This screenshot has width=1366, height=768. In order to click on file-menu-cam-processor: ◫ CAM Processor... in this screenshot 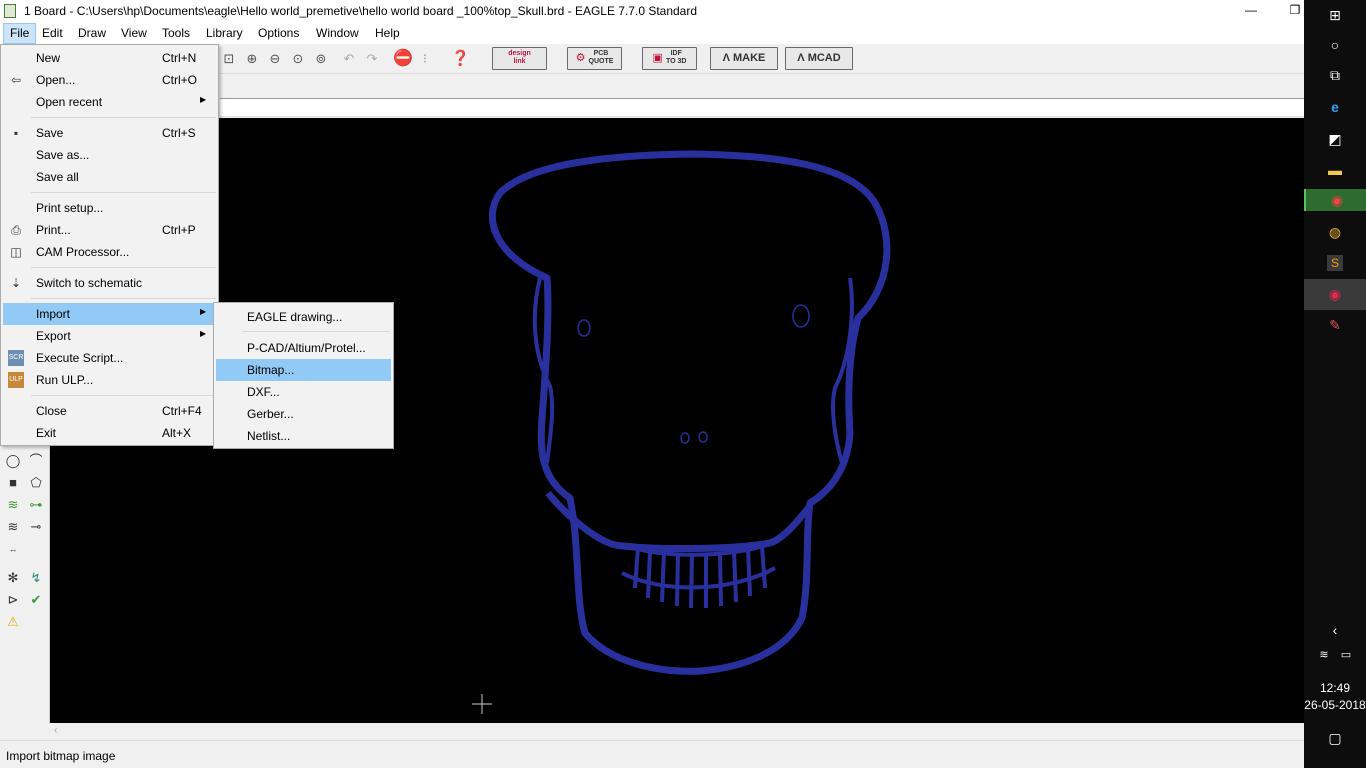, I will do `click(109, 252)`.